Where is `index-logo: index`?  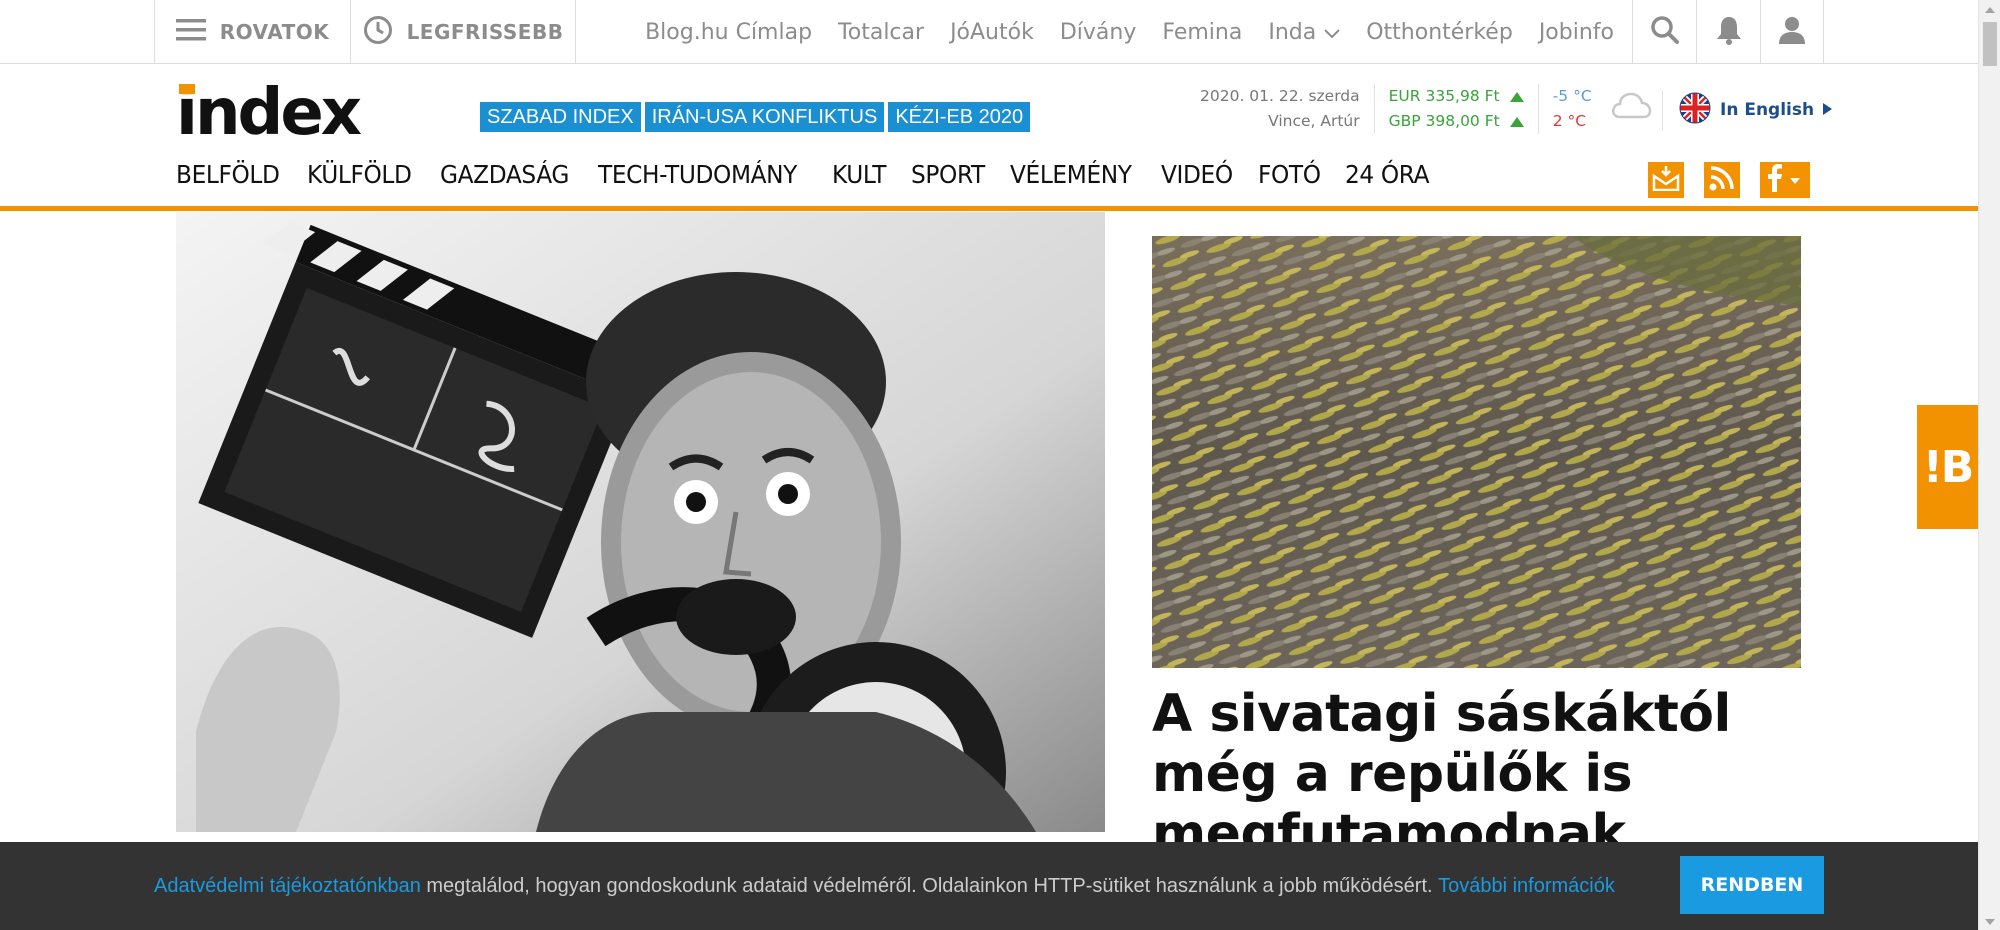
index-logo: index is located at coordinates (313, 113).